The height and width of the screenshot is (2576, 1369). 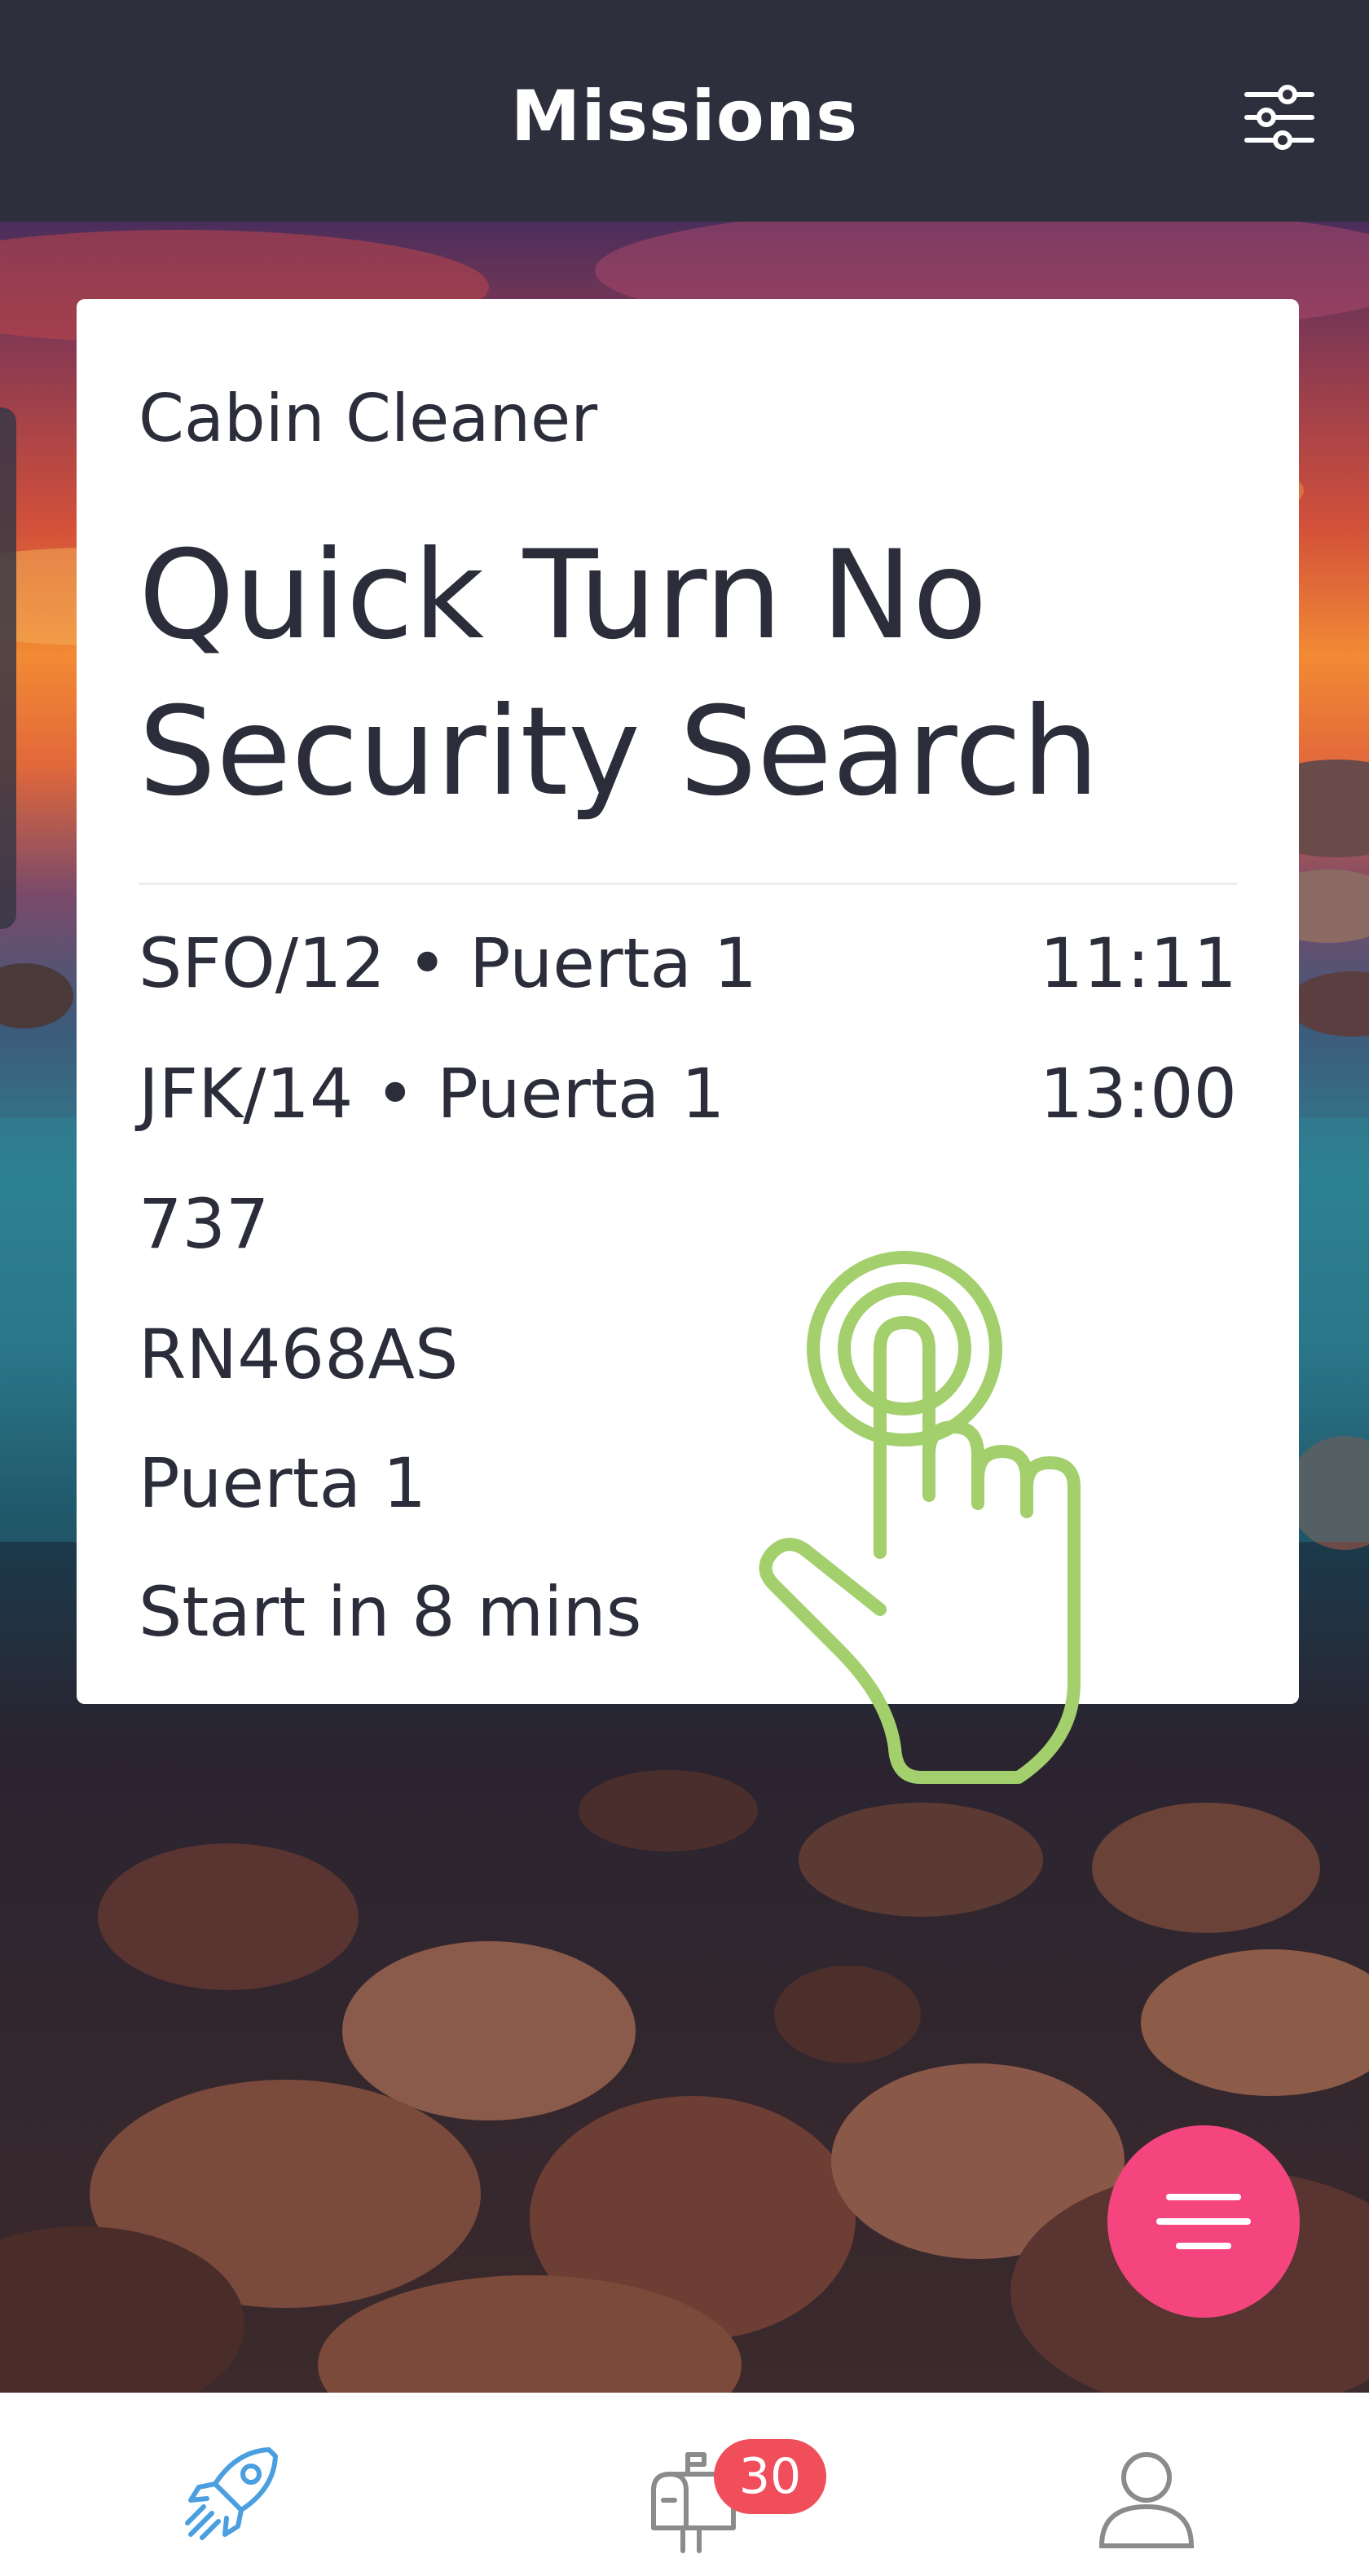 I want to click on filter-button, so click(x=1279, y=117).